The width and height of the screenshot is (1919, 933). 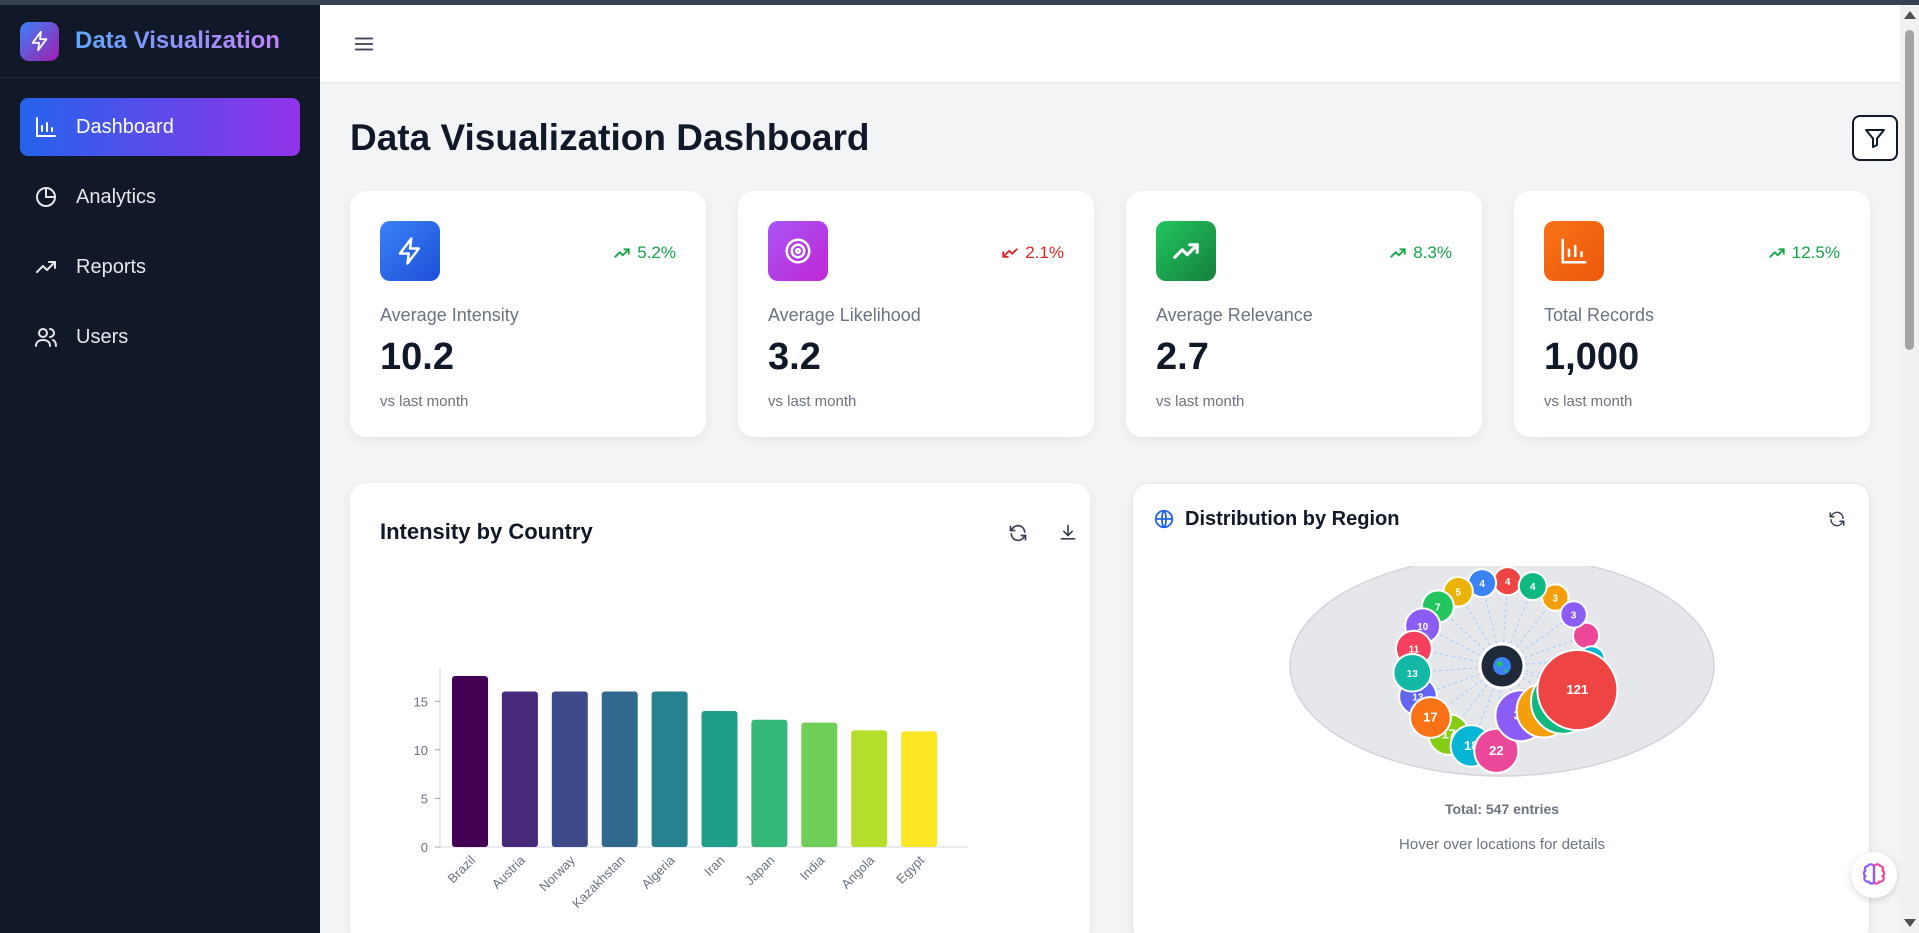 I want to click on download-icon, so click(x=1068, y=532).